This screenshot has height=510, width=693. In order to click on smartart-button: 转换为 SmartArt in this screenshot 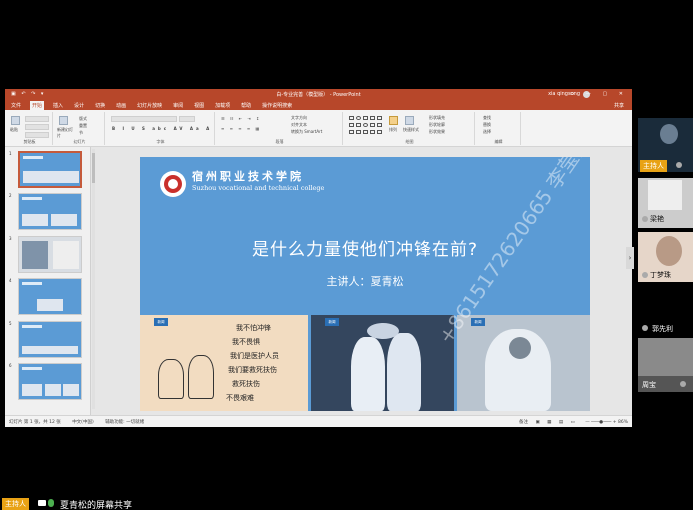, I will do `click(306, 132)`.